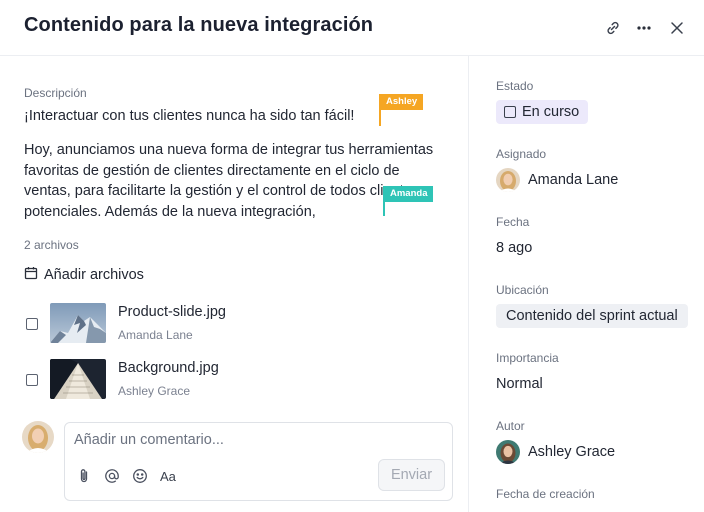 This screenshot has width=704, height=512. What do you see at coordinates (112, 476) in the screenshot?
I see `mention-icon` at bounding box center [112, 476].